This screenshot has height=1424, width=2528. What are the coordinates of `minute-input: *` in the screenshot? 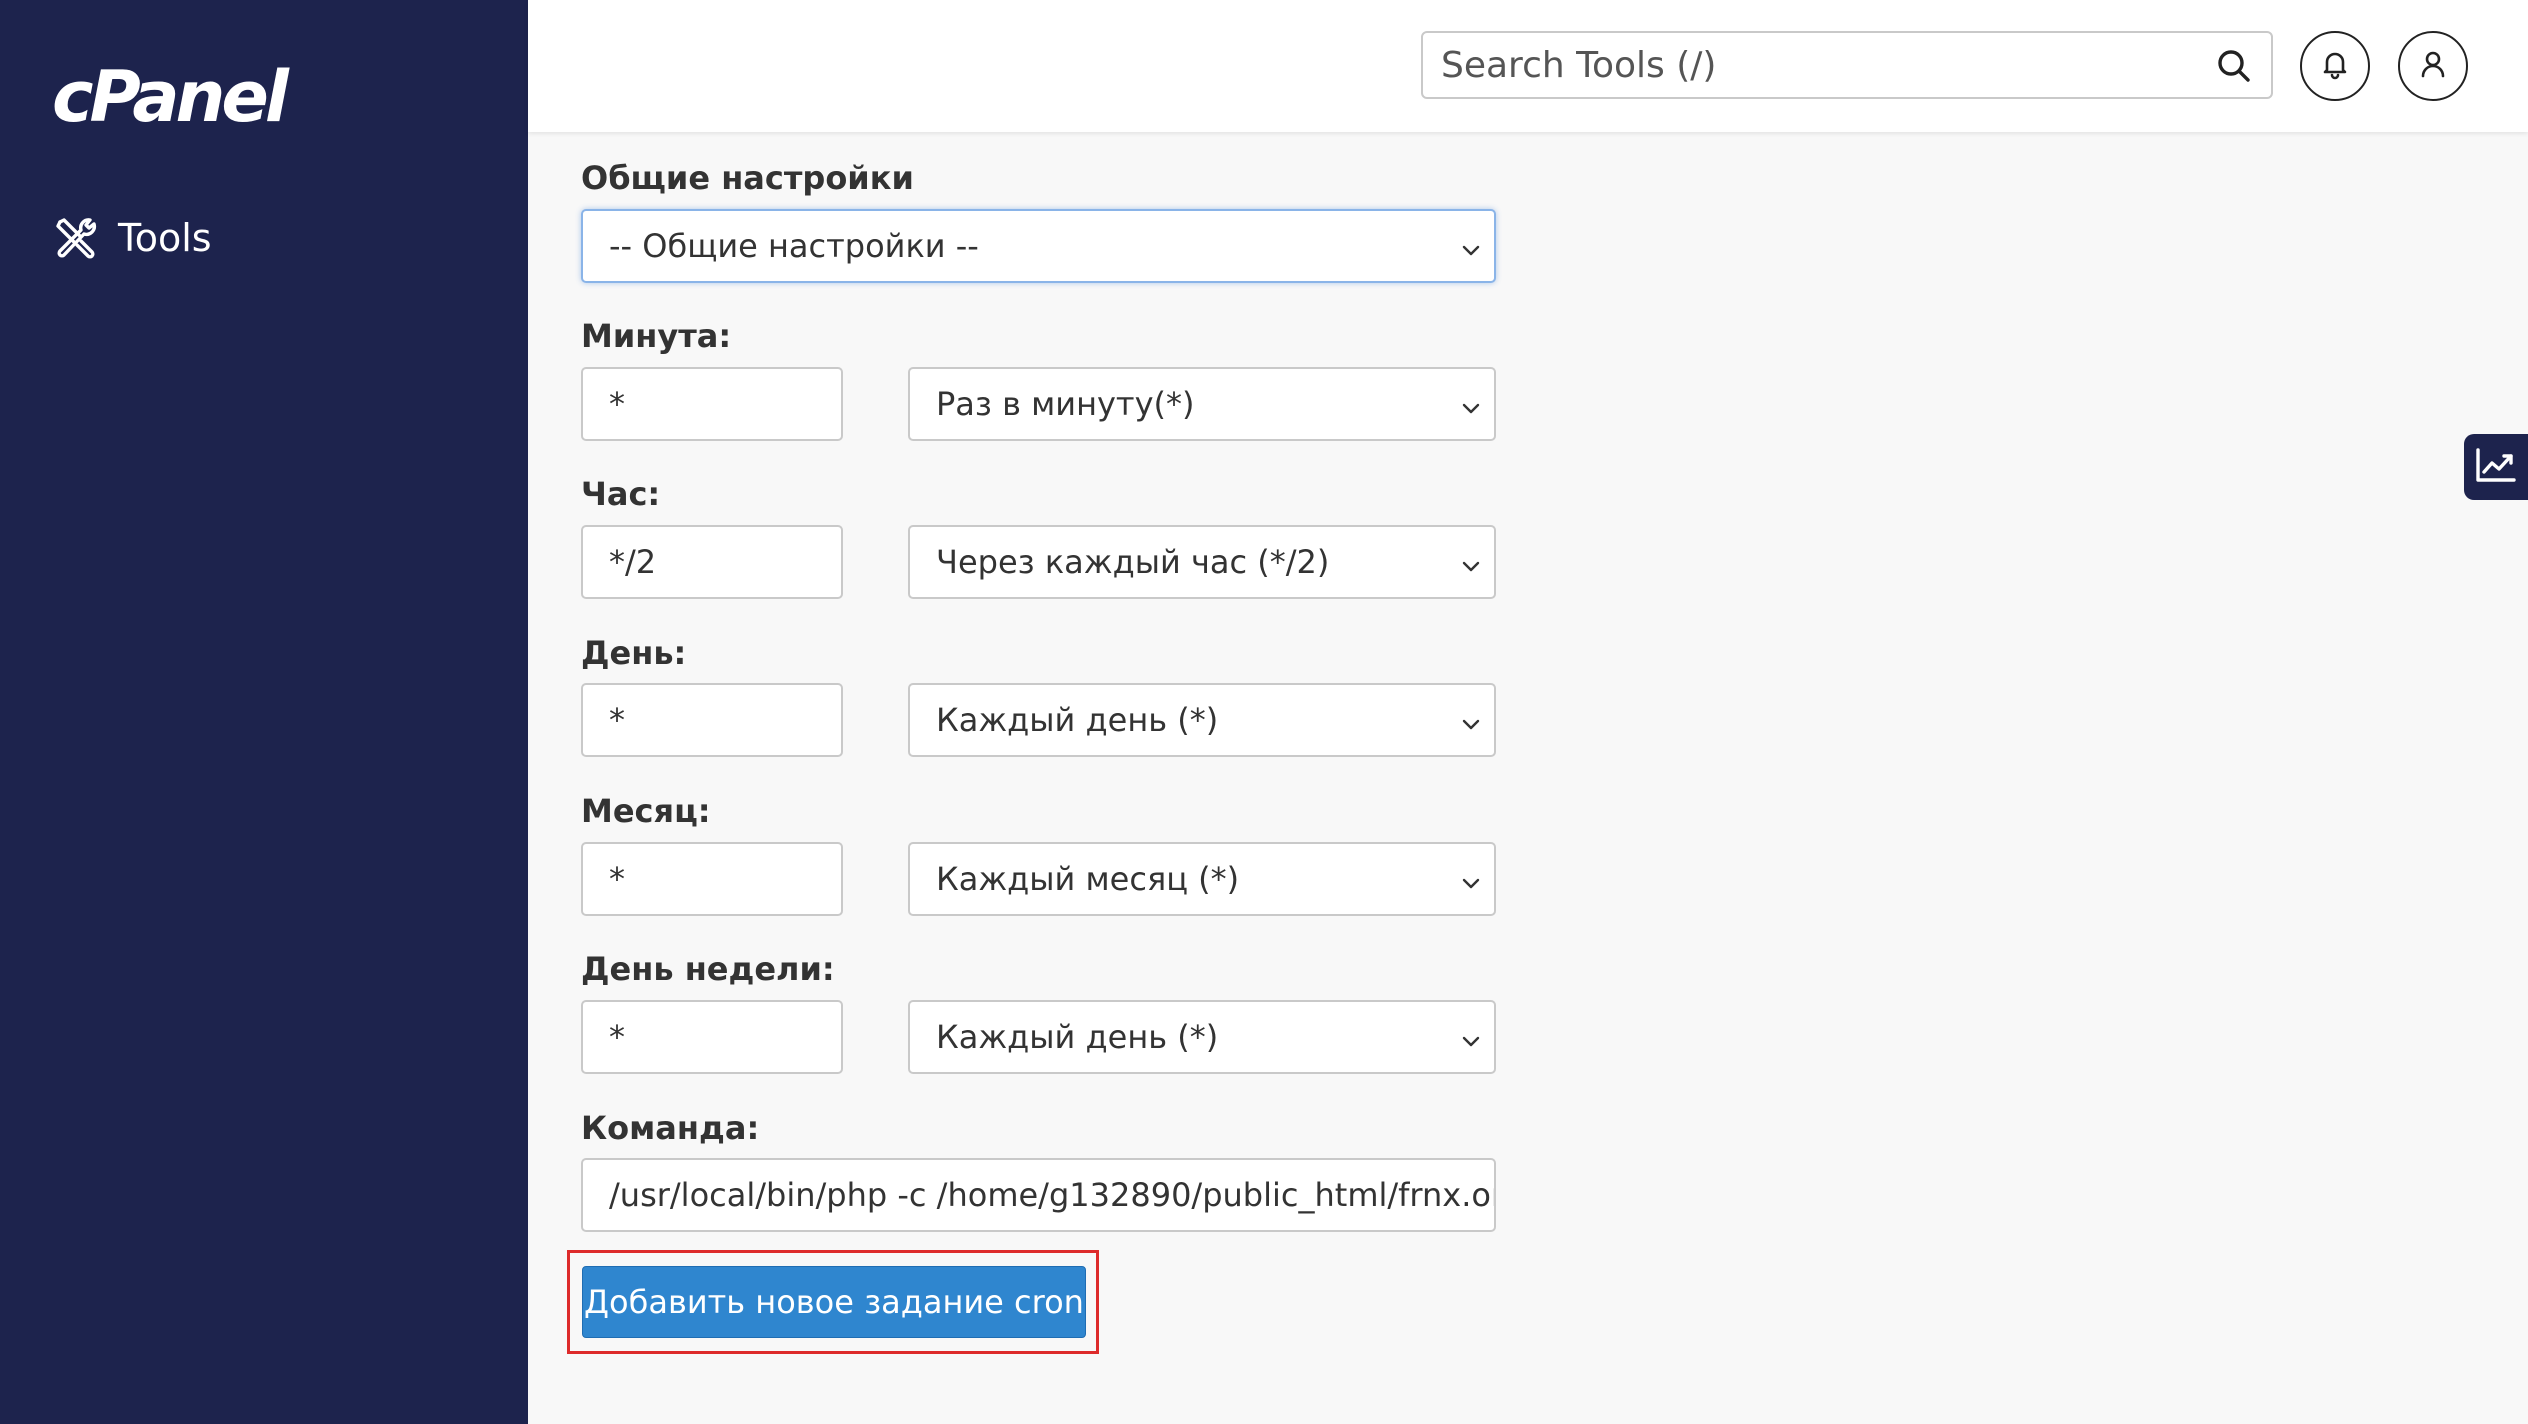 It's located at (712, 404).